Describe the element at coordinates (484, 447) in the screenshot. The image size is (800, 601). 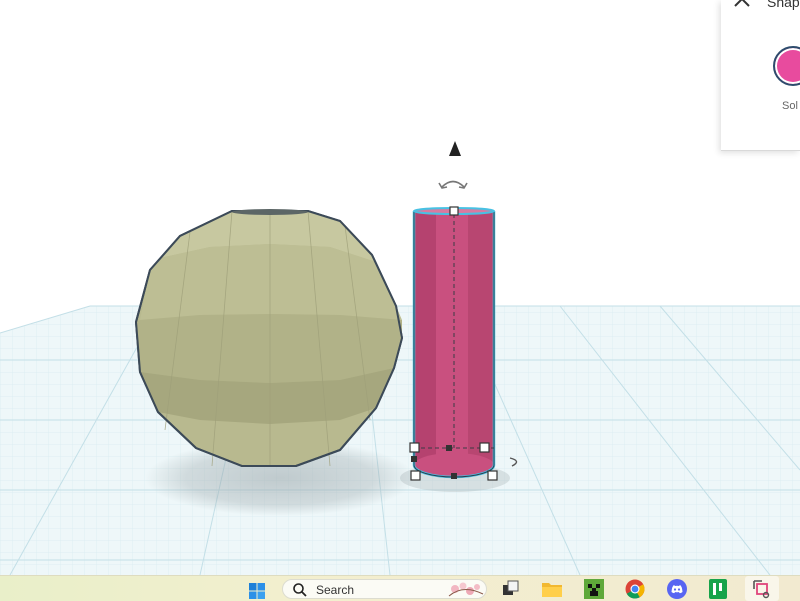
I see `handle-corner-tr` at that location.